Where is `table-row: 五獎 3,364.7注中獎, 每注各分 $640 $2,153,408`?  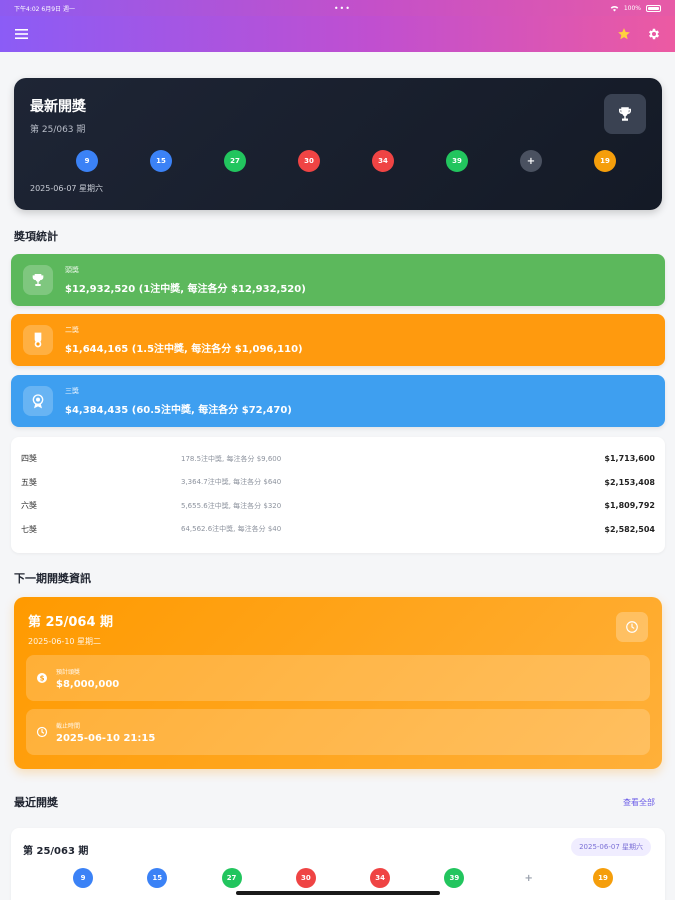
table-row: 五獎 3,364.7注中獎, 每注各分 $640 $2,153,408 is located at coordinates (338, 483).